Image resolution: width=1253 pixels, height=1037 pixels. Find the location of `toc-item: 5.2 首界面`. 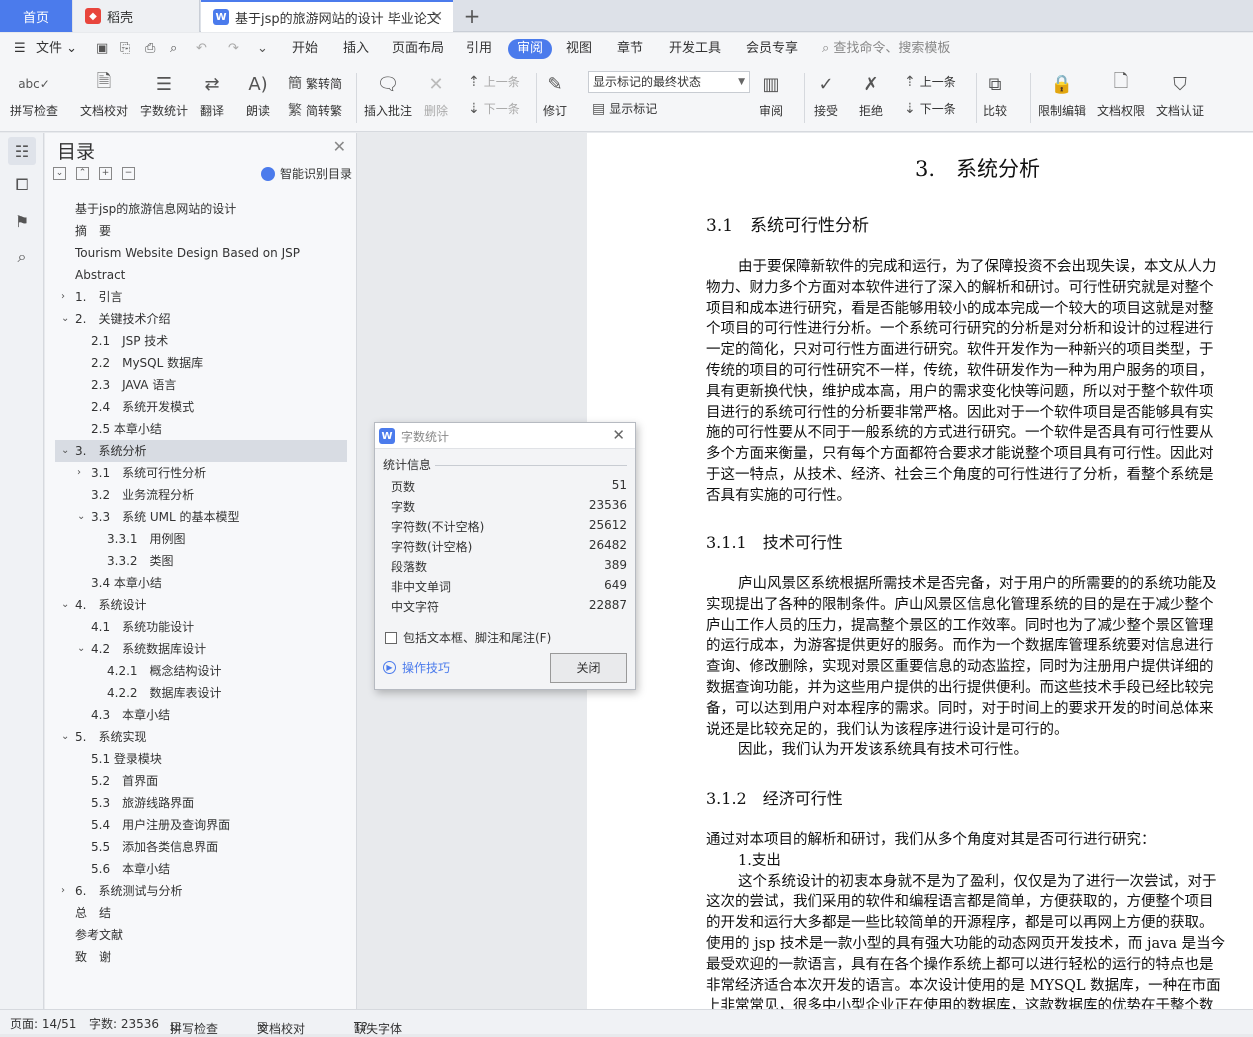

toc-item: 5.2 首界面 is located at coordinates (196, 781).